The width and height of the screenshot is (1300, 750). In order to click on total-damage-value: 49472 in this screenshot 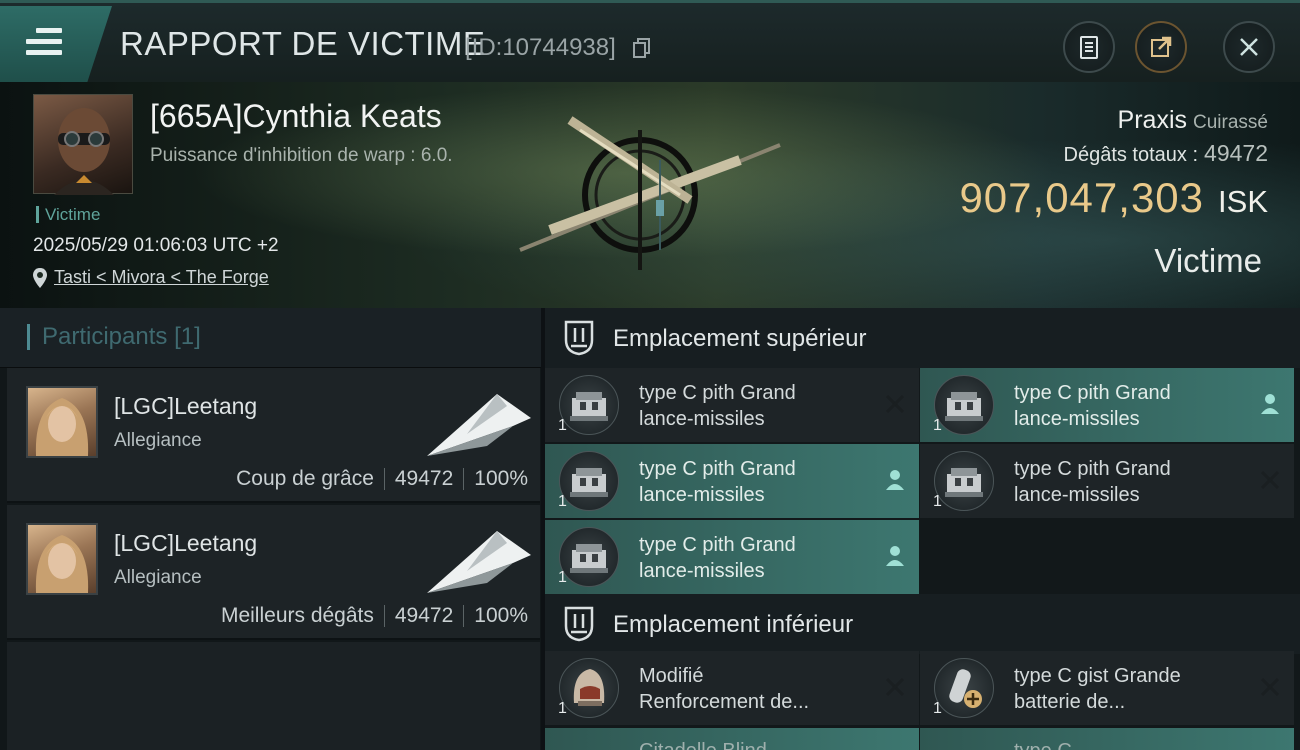, I will do `click(1236, 153)`.